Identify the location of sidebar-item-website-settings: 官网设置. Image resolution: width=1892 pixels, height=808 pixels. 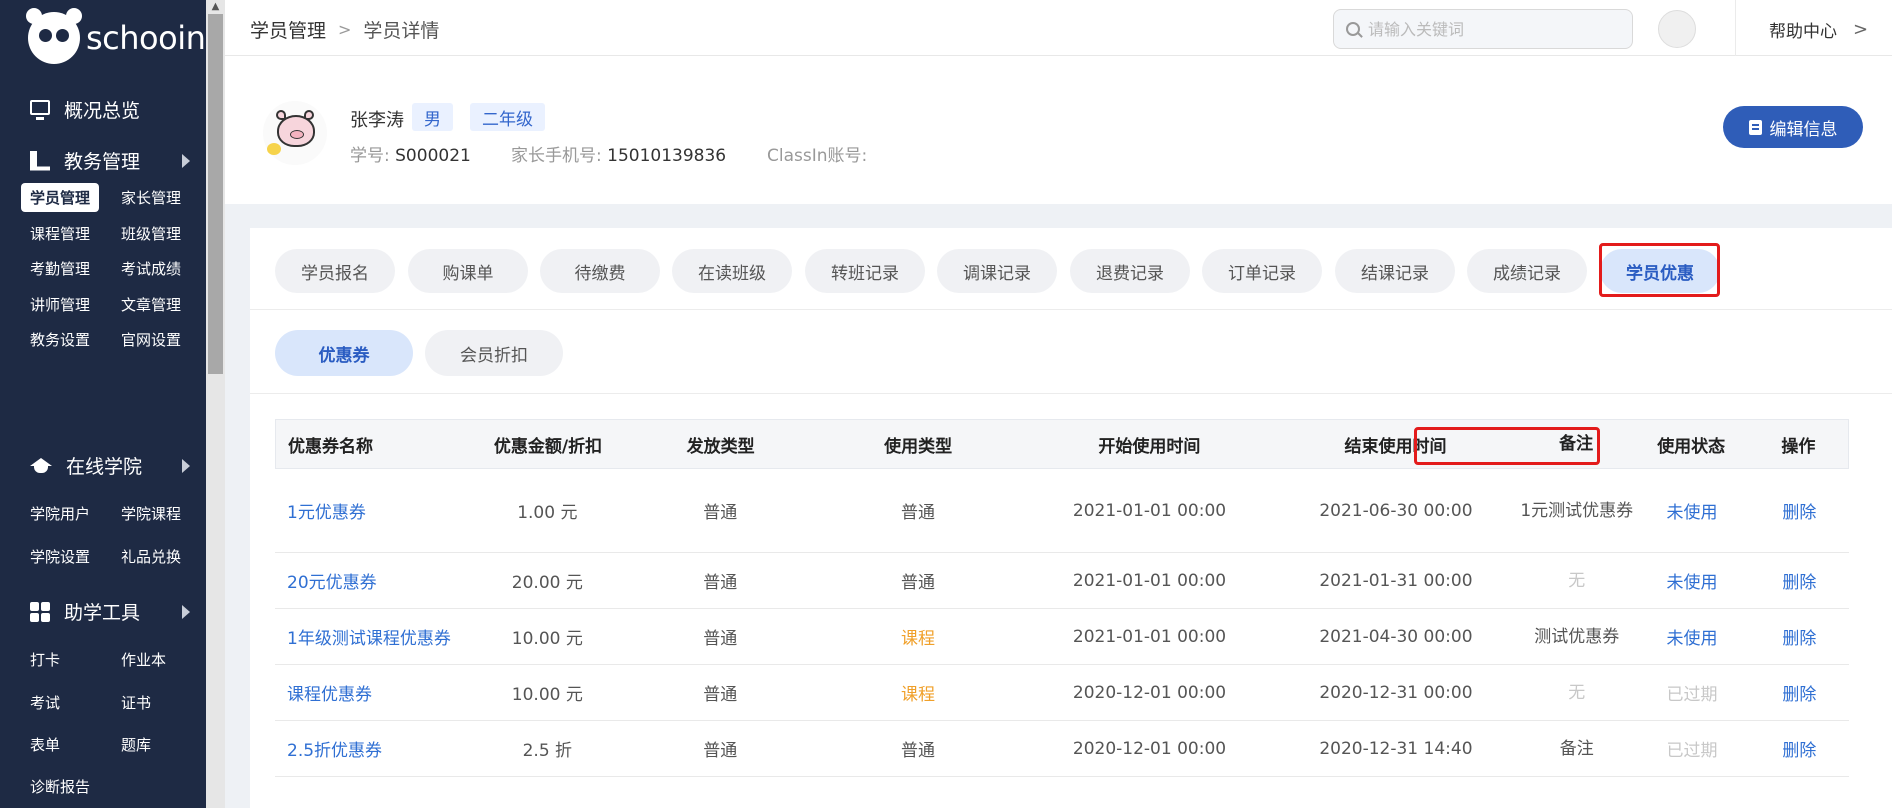
(151, 339).